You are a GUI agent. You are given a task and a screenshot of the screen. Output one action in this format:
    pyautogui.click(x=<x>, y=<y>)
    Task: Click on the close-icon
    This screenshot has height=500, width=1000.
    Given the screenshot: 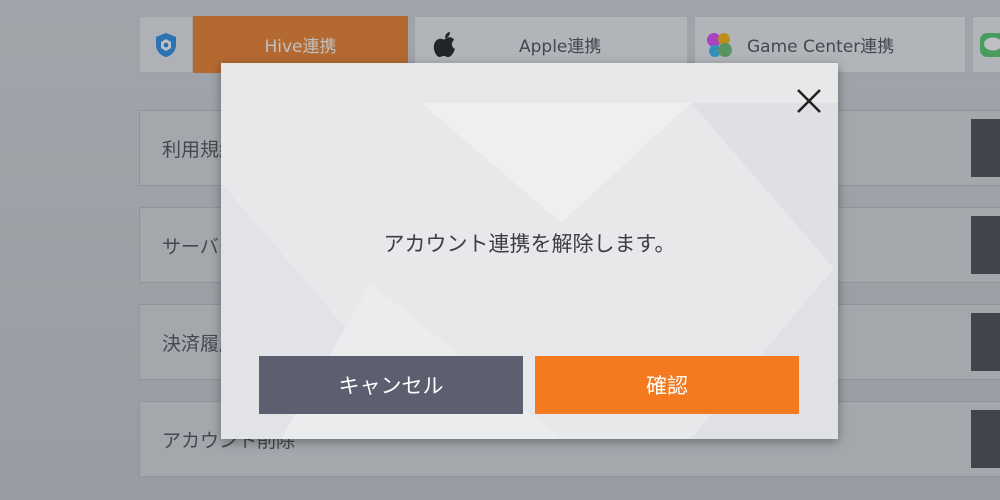 What is the action you would take?
    pyautogui.click(x=809, y=101)
    